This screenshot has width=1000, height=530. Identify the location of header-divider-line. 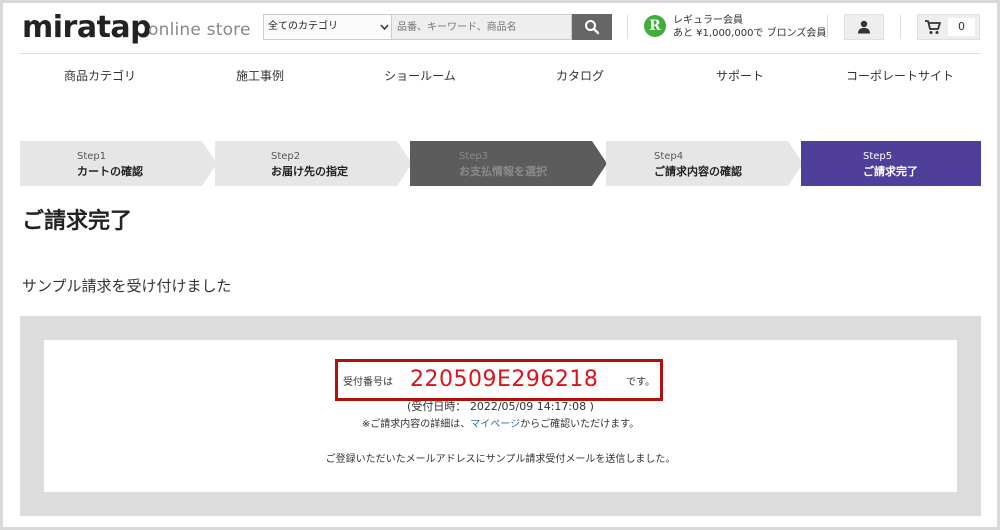
(500, 53).